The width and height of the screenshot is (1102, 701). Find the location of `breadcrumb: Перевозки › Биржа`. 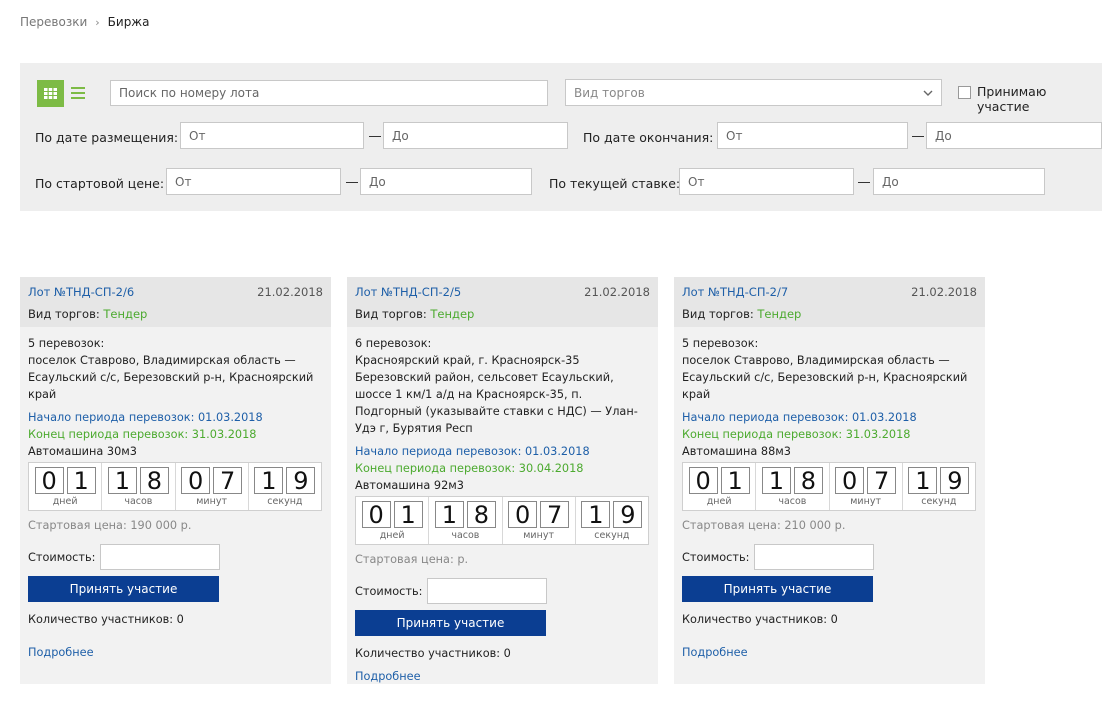

breadcrumb: Перевозки › Биржа is located at coordinates (84, 22).